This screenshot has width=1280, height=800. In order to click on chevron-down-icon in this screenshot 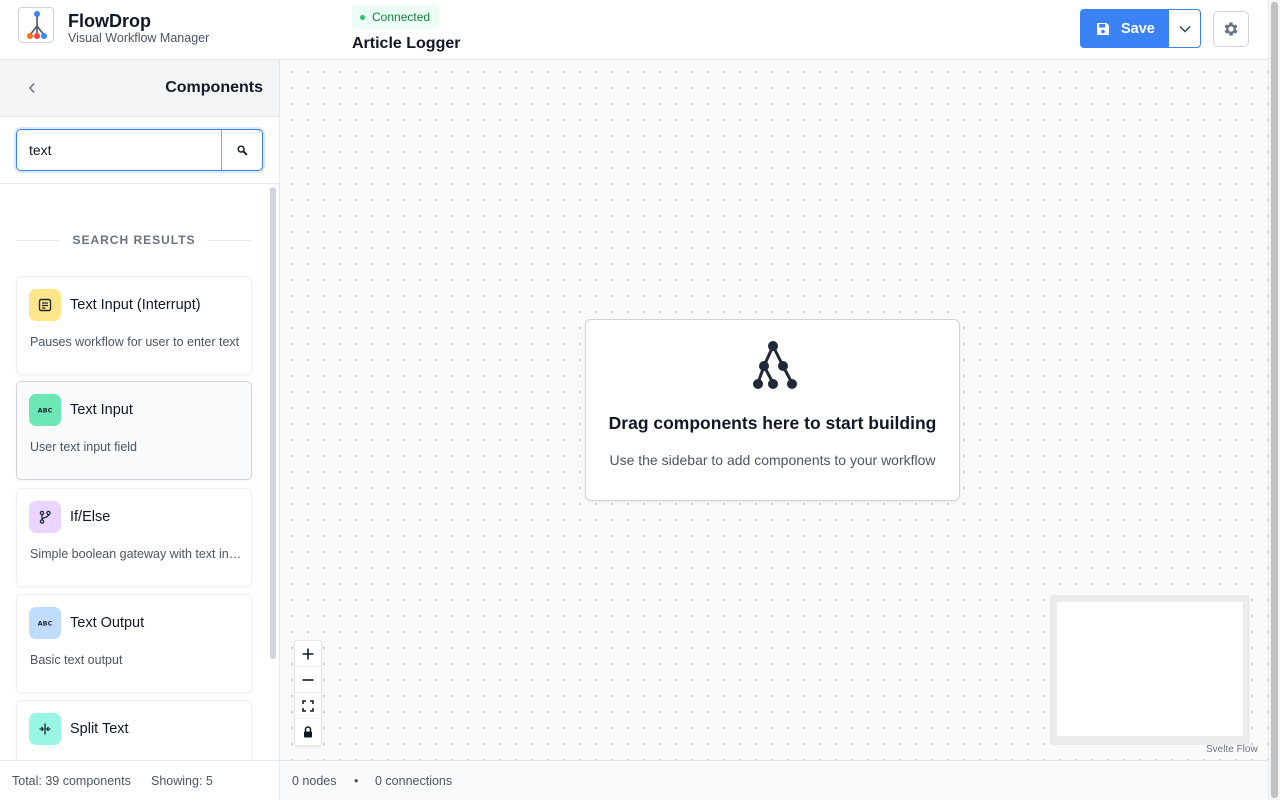, I will do `click(1184, 29)`.